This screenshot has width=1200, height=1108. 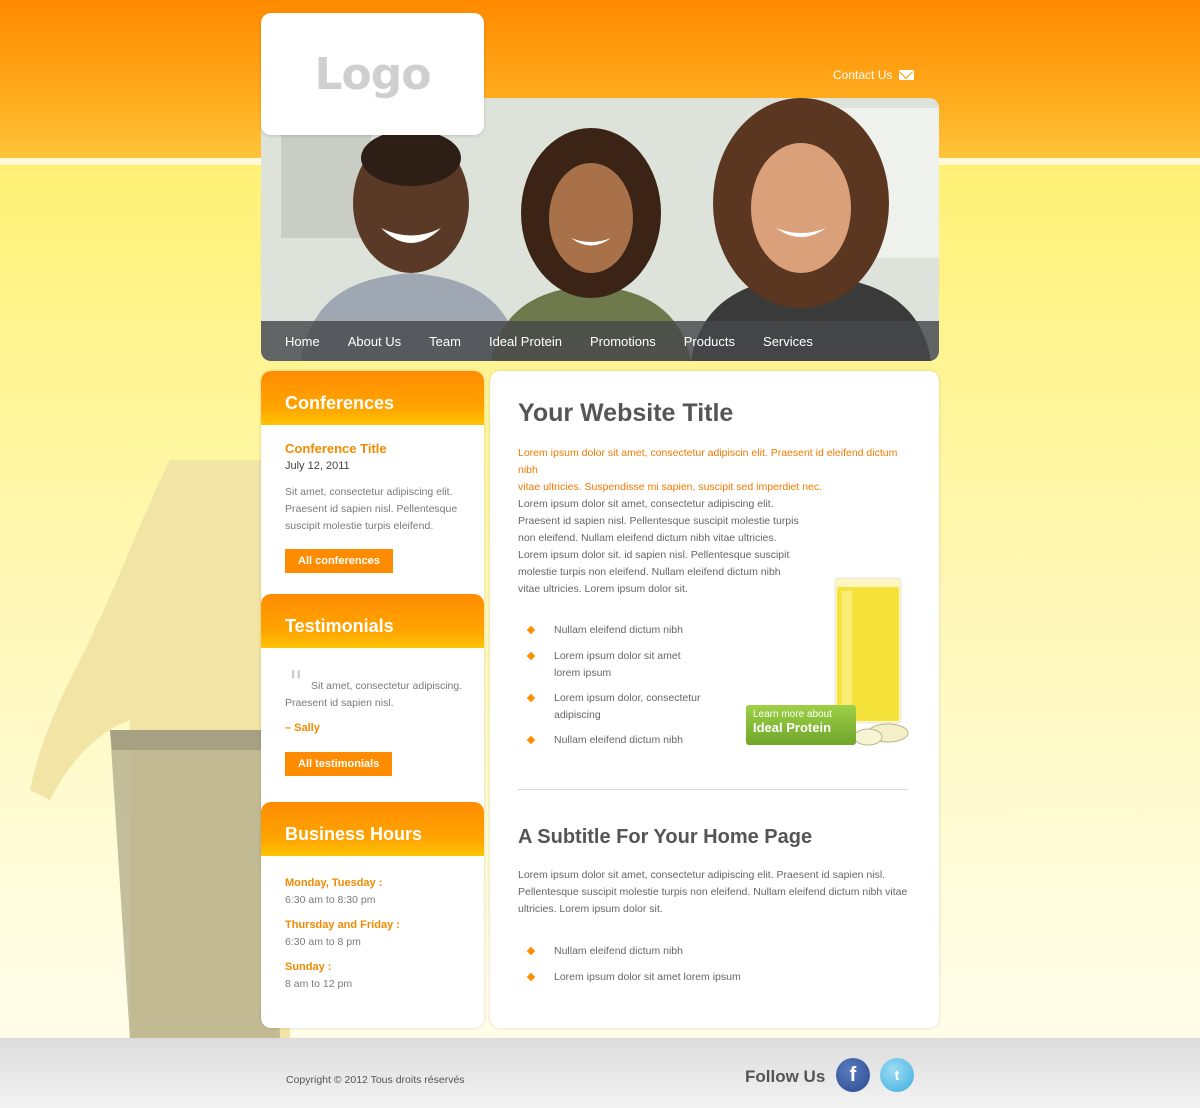 I want to click on hours-days: Thursday and Friday :, so click(x=342, y=925).